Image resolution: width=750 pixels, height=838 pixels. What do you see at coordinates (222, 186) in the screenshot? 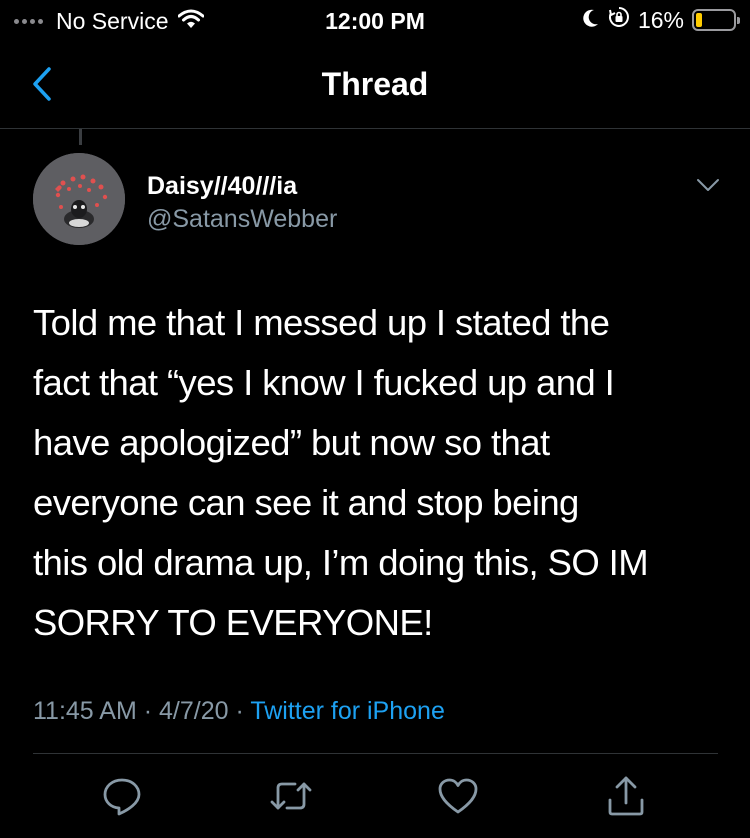
I see `display-name: Daisy//40///ia` at bounding box center [222, 186].